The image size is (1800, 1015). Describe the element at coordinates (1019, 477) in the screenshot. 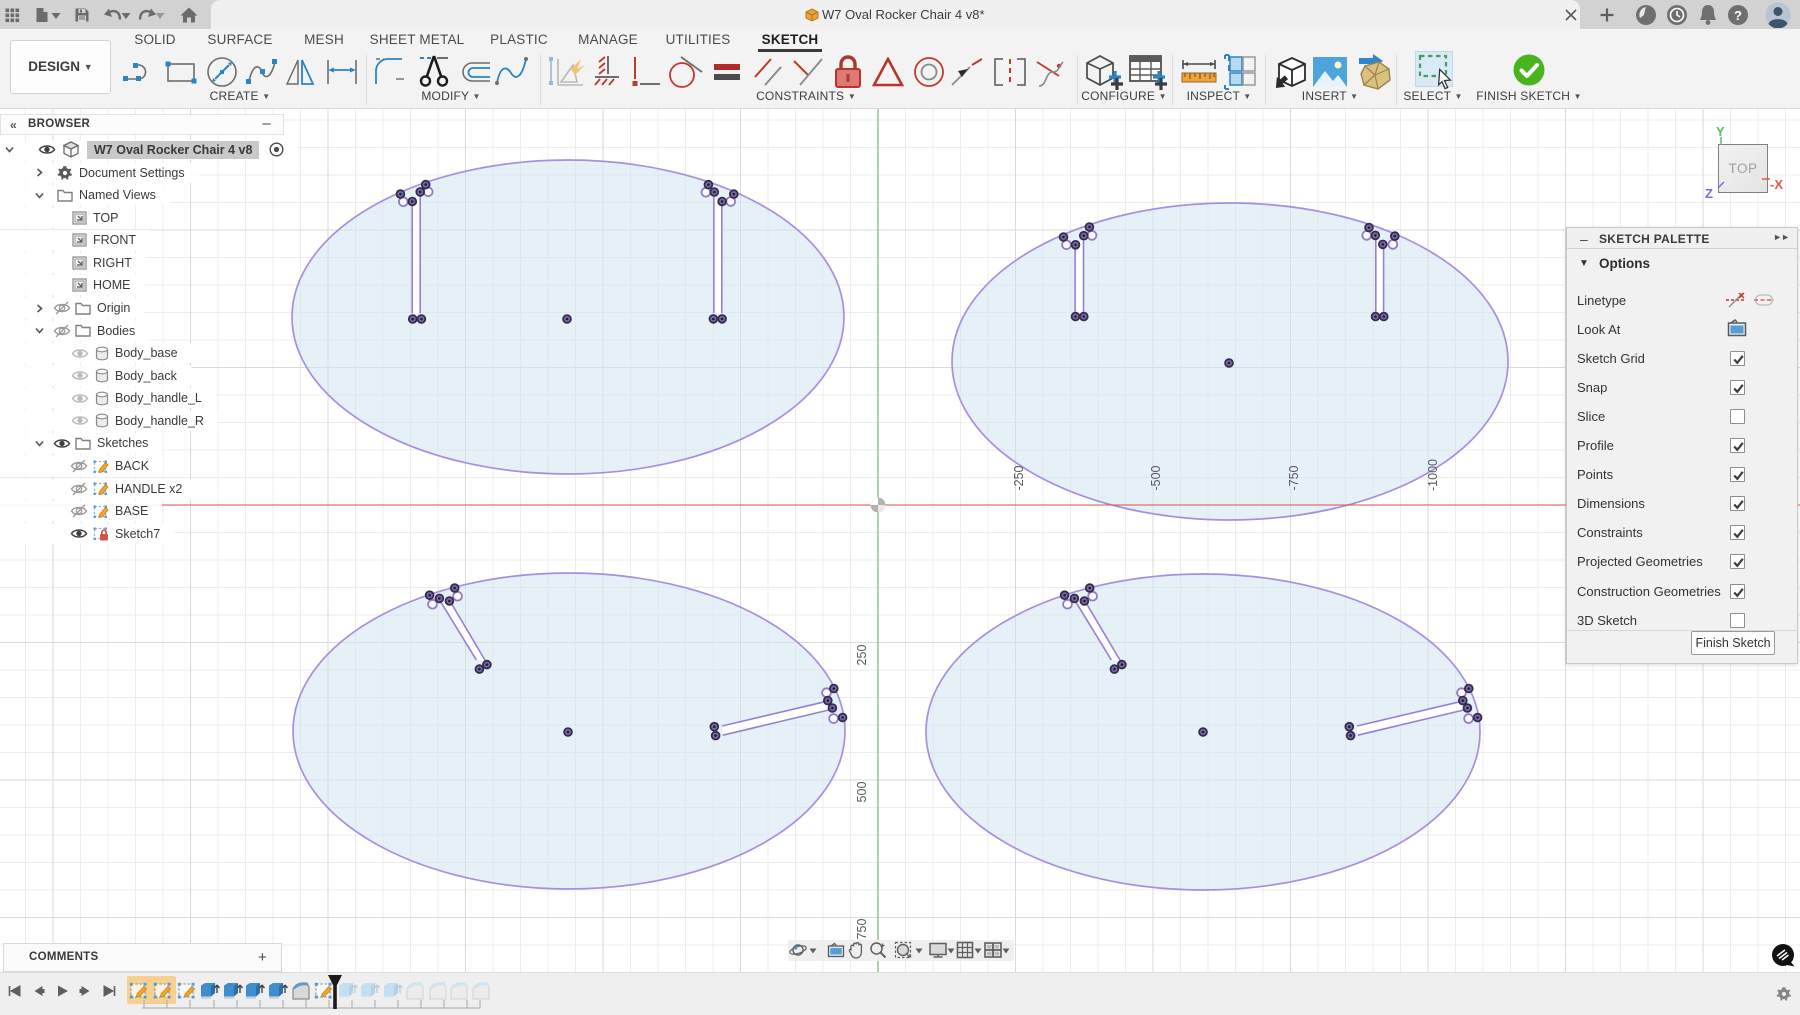

I see `svg-text: -250` at that location.